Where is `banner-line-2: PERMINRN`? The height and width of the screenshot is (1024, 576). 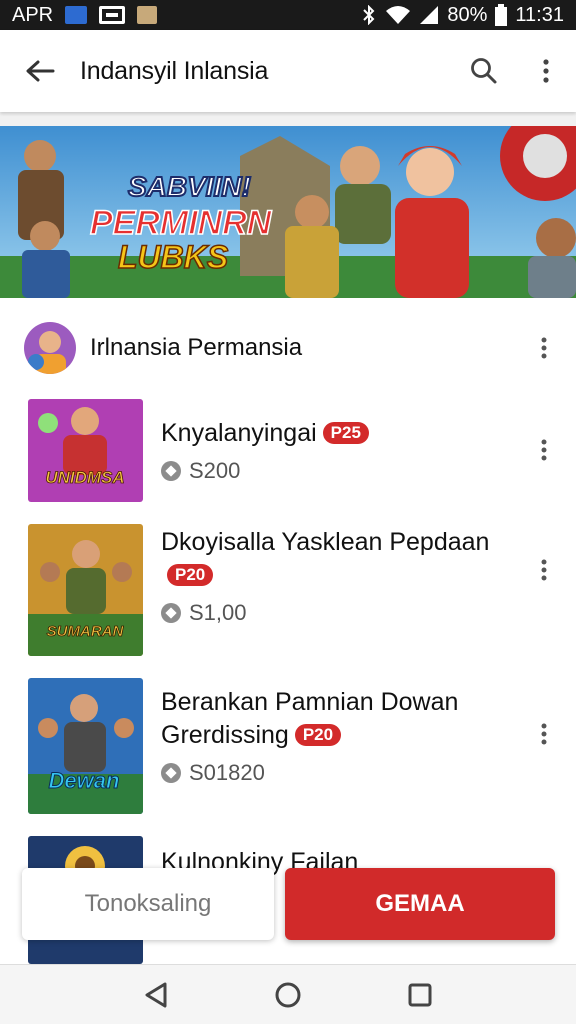
banner-line-2: PERMINRN is located at coordinates (181, 223).